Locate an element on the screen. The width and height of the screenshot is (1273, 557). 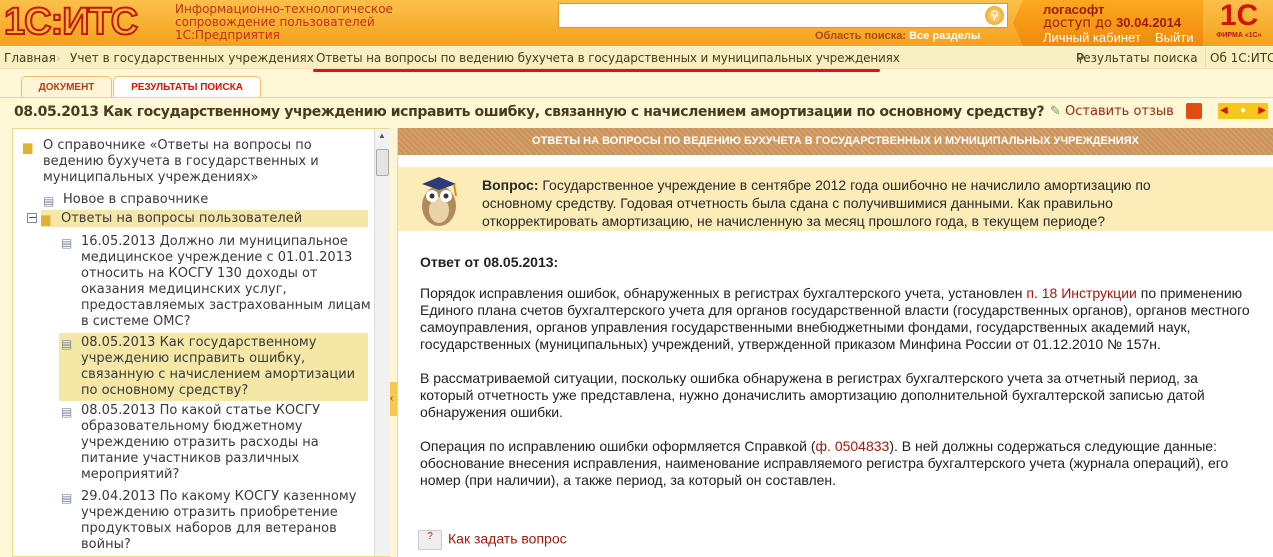
breadcrumb-item: Учет в государственных учреждениях is located at coordinates (192, 58).